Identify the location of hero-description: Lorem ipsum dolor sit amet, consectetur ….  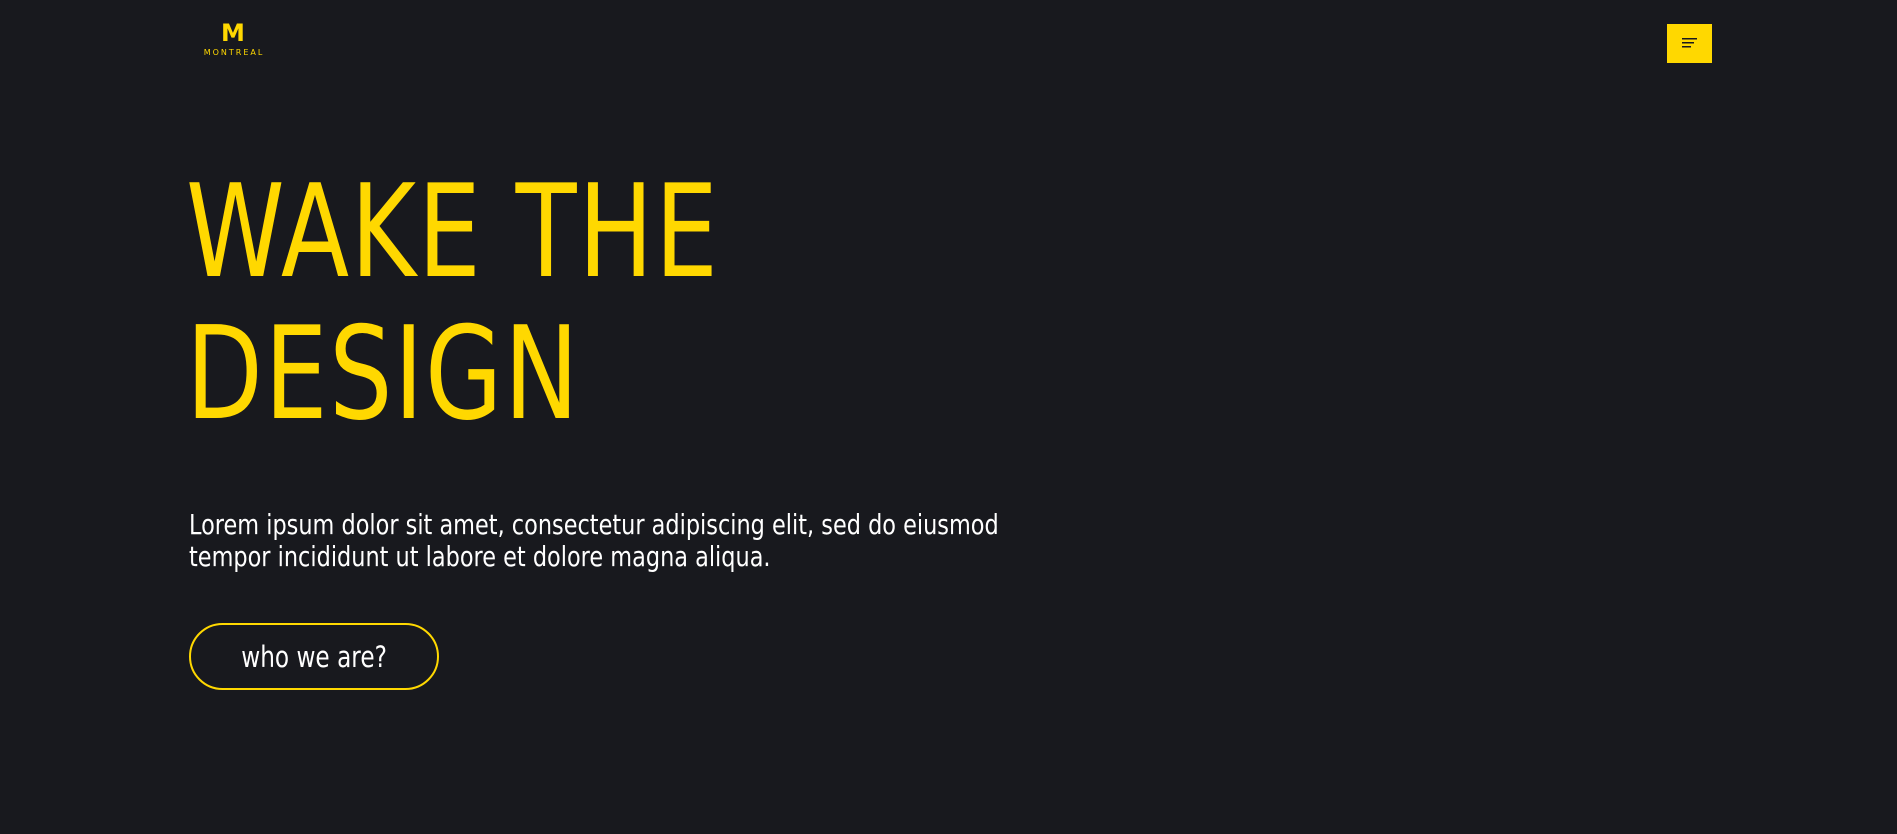
(594, 541).